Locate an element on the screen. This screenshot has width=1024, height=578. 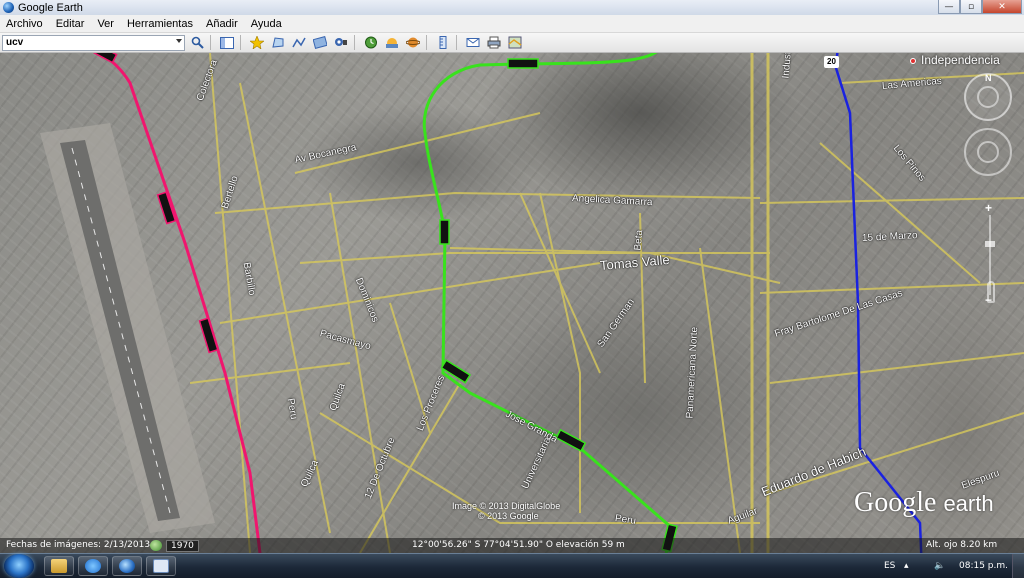
google-earth-logo: Google earth is located at coordinates (924, 503).